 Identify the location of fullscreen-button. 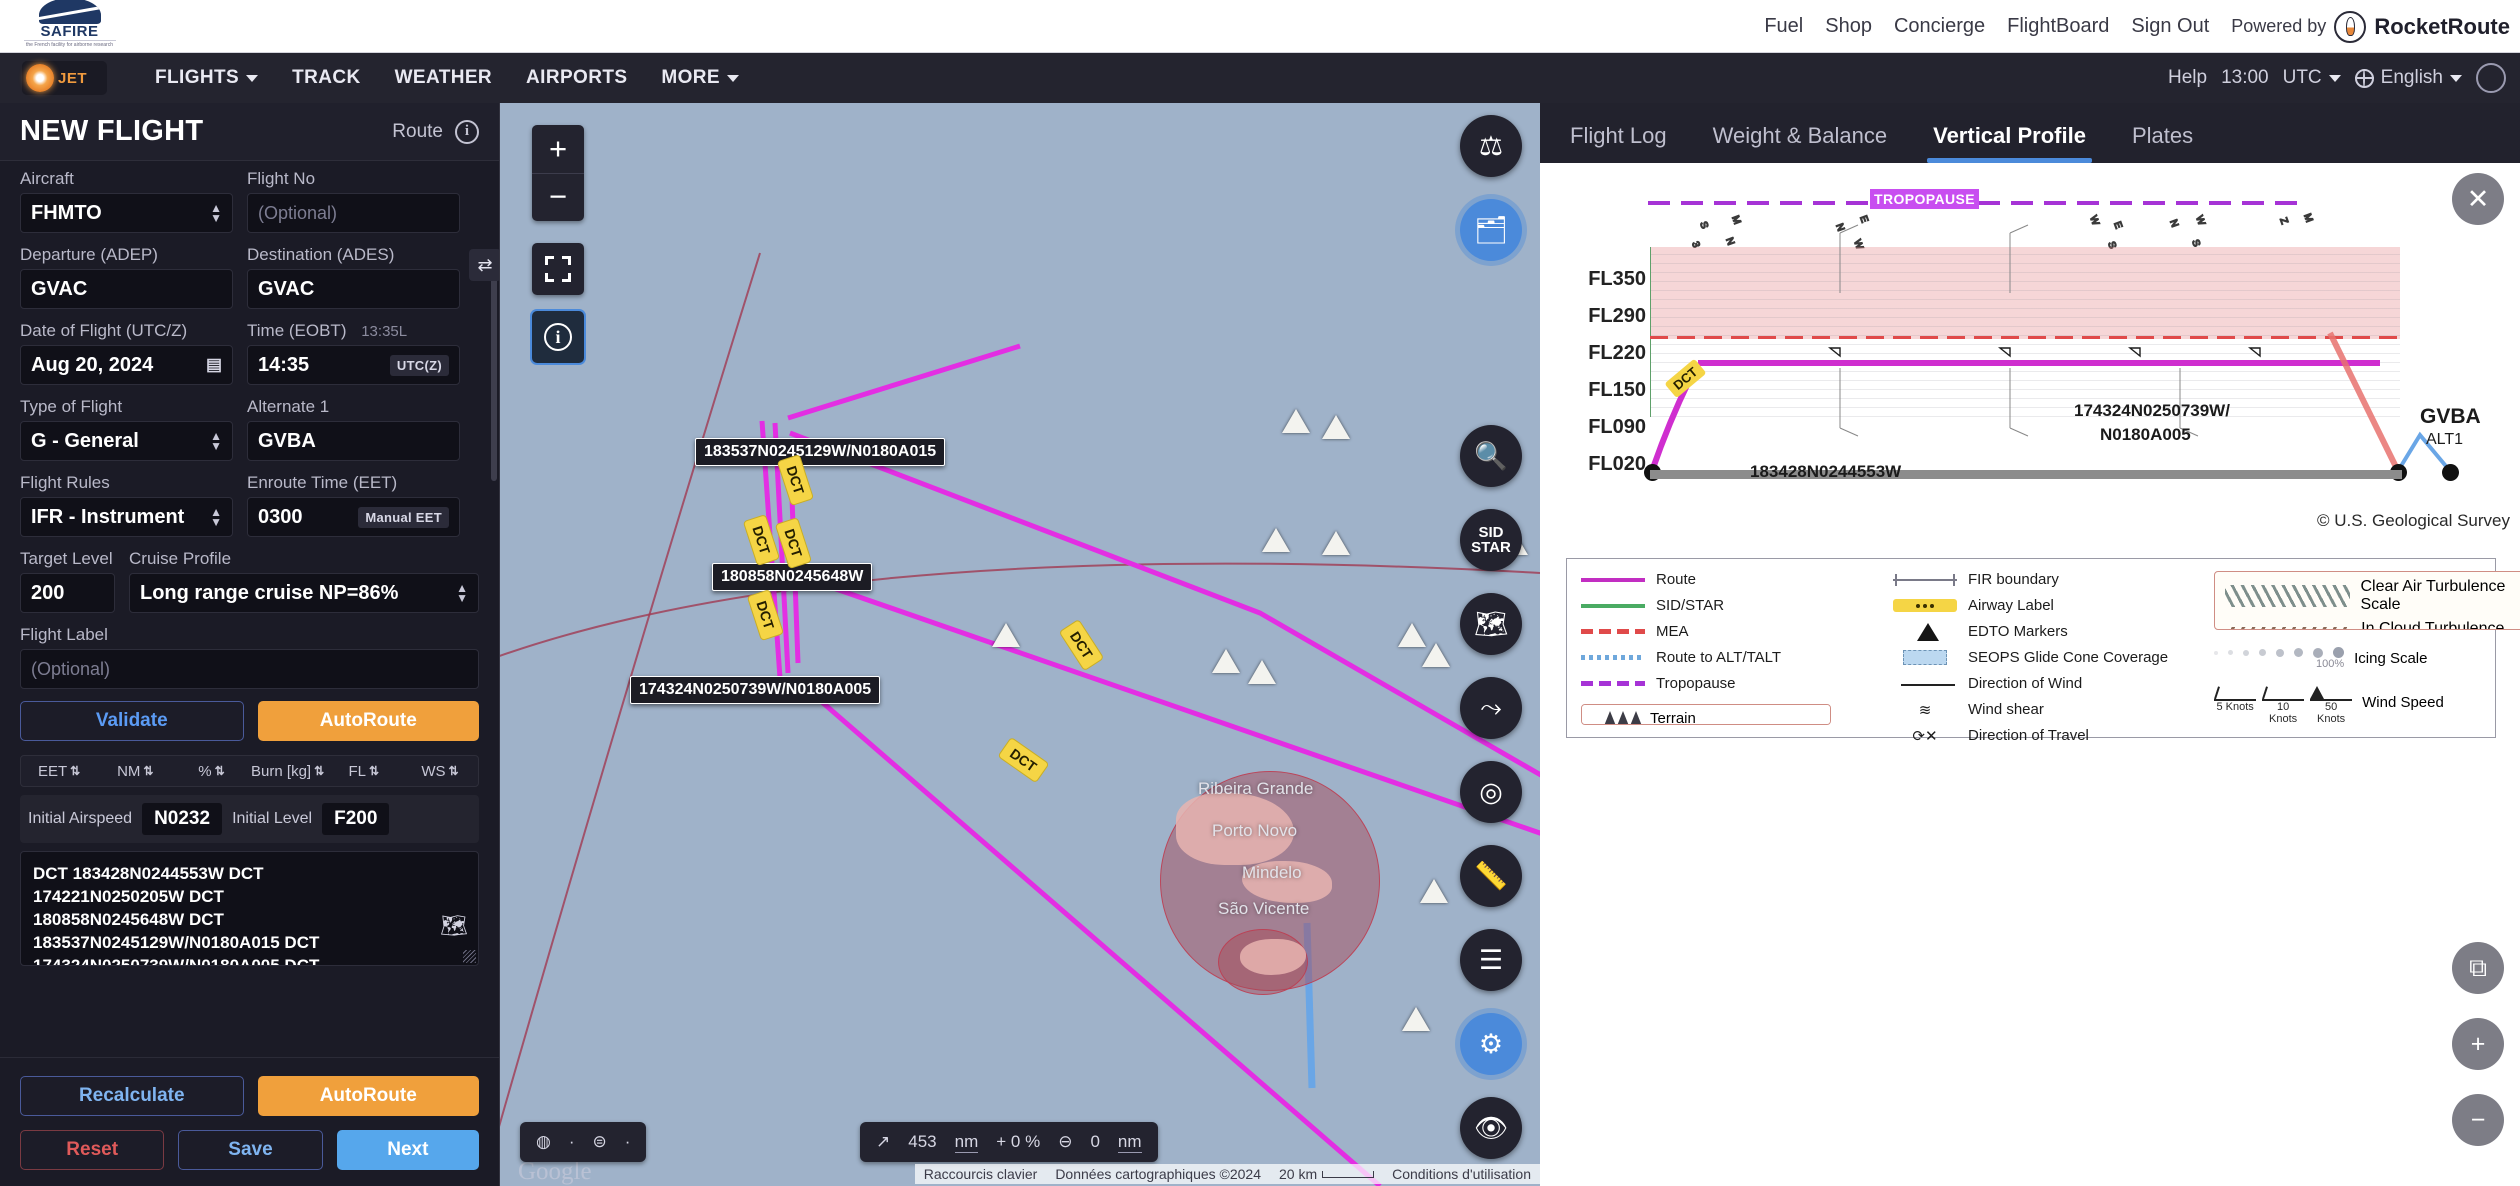
(558, 269).